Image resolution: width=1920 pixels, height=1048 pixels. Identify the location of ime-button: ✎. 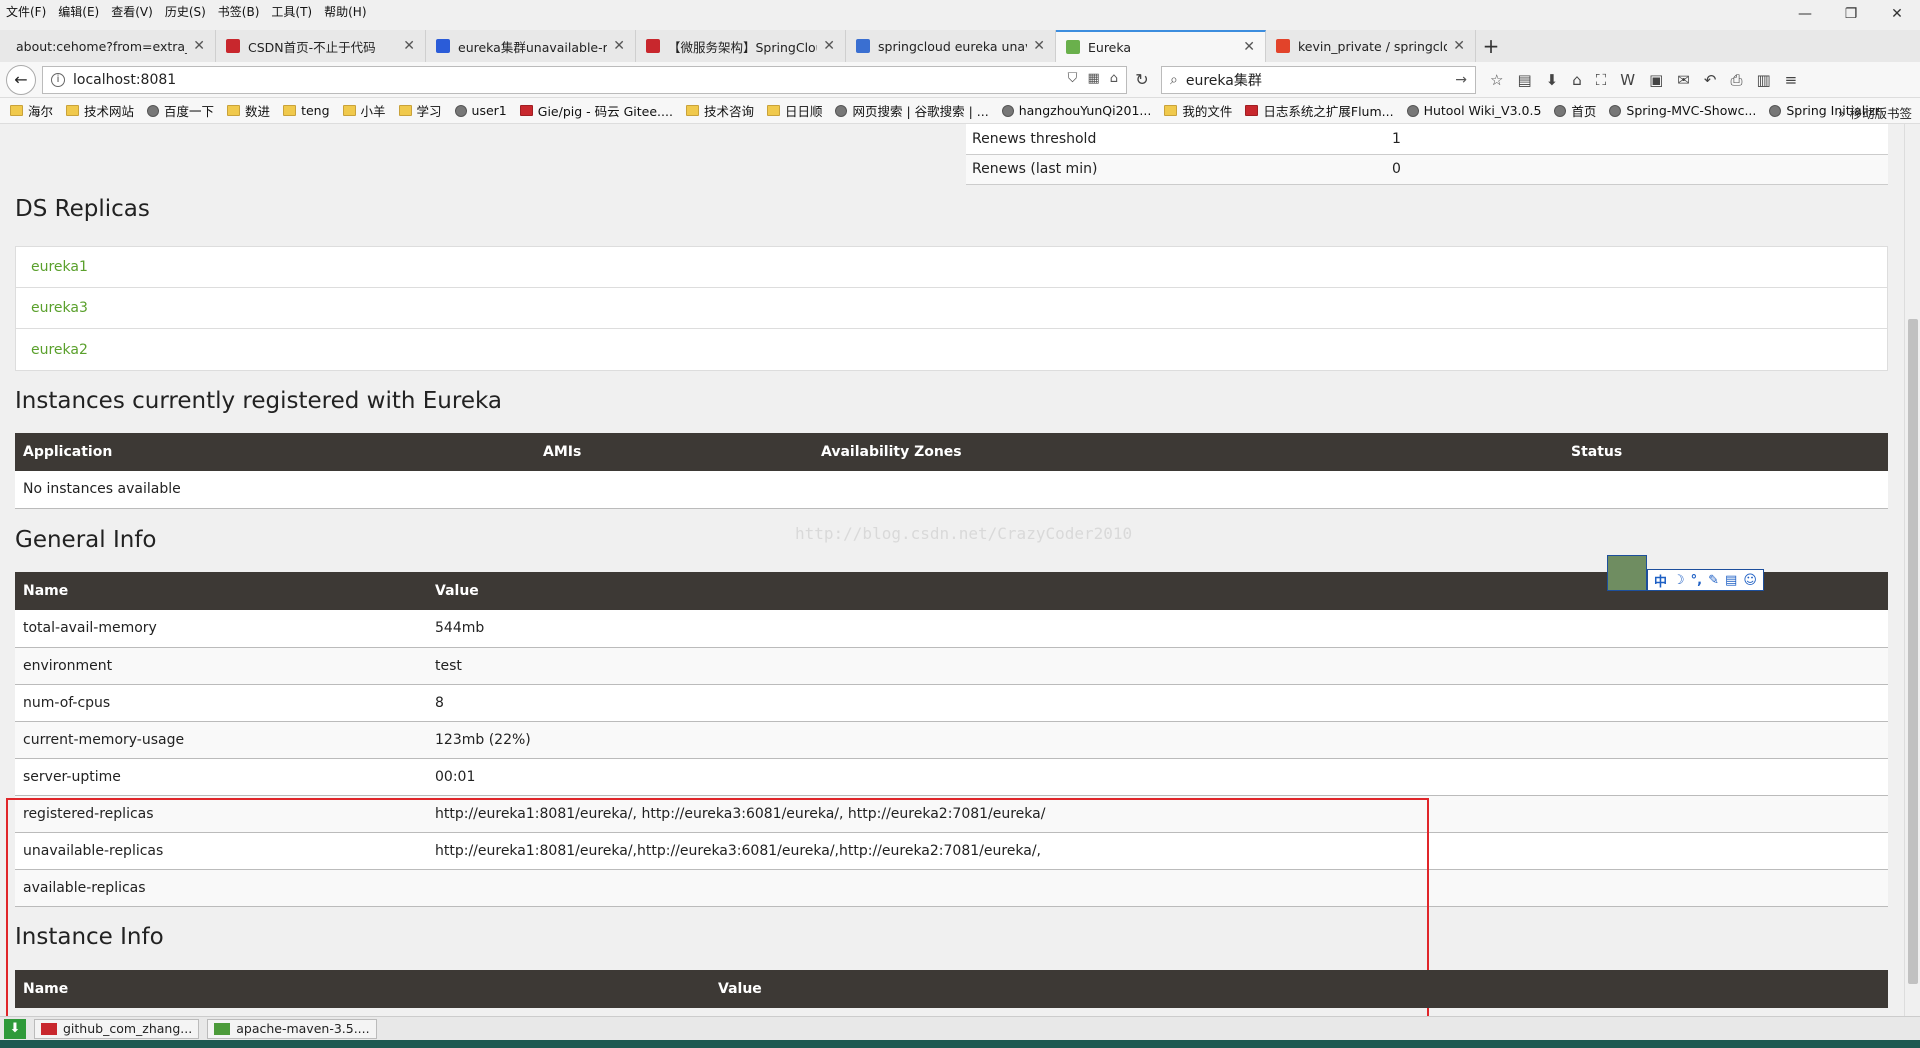
(1713, 580).